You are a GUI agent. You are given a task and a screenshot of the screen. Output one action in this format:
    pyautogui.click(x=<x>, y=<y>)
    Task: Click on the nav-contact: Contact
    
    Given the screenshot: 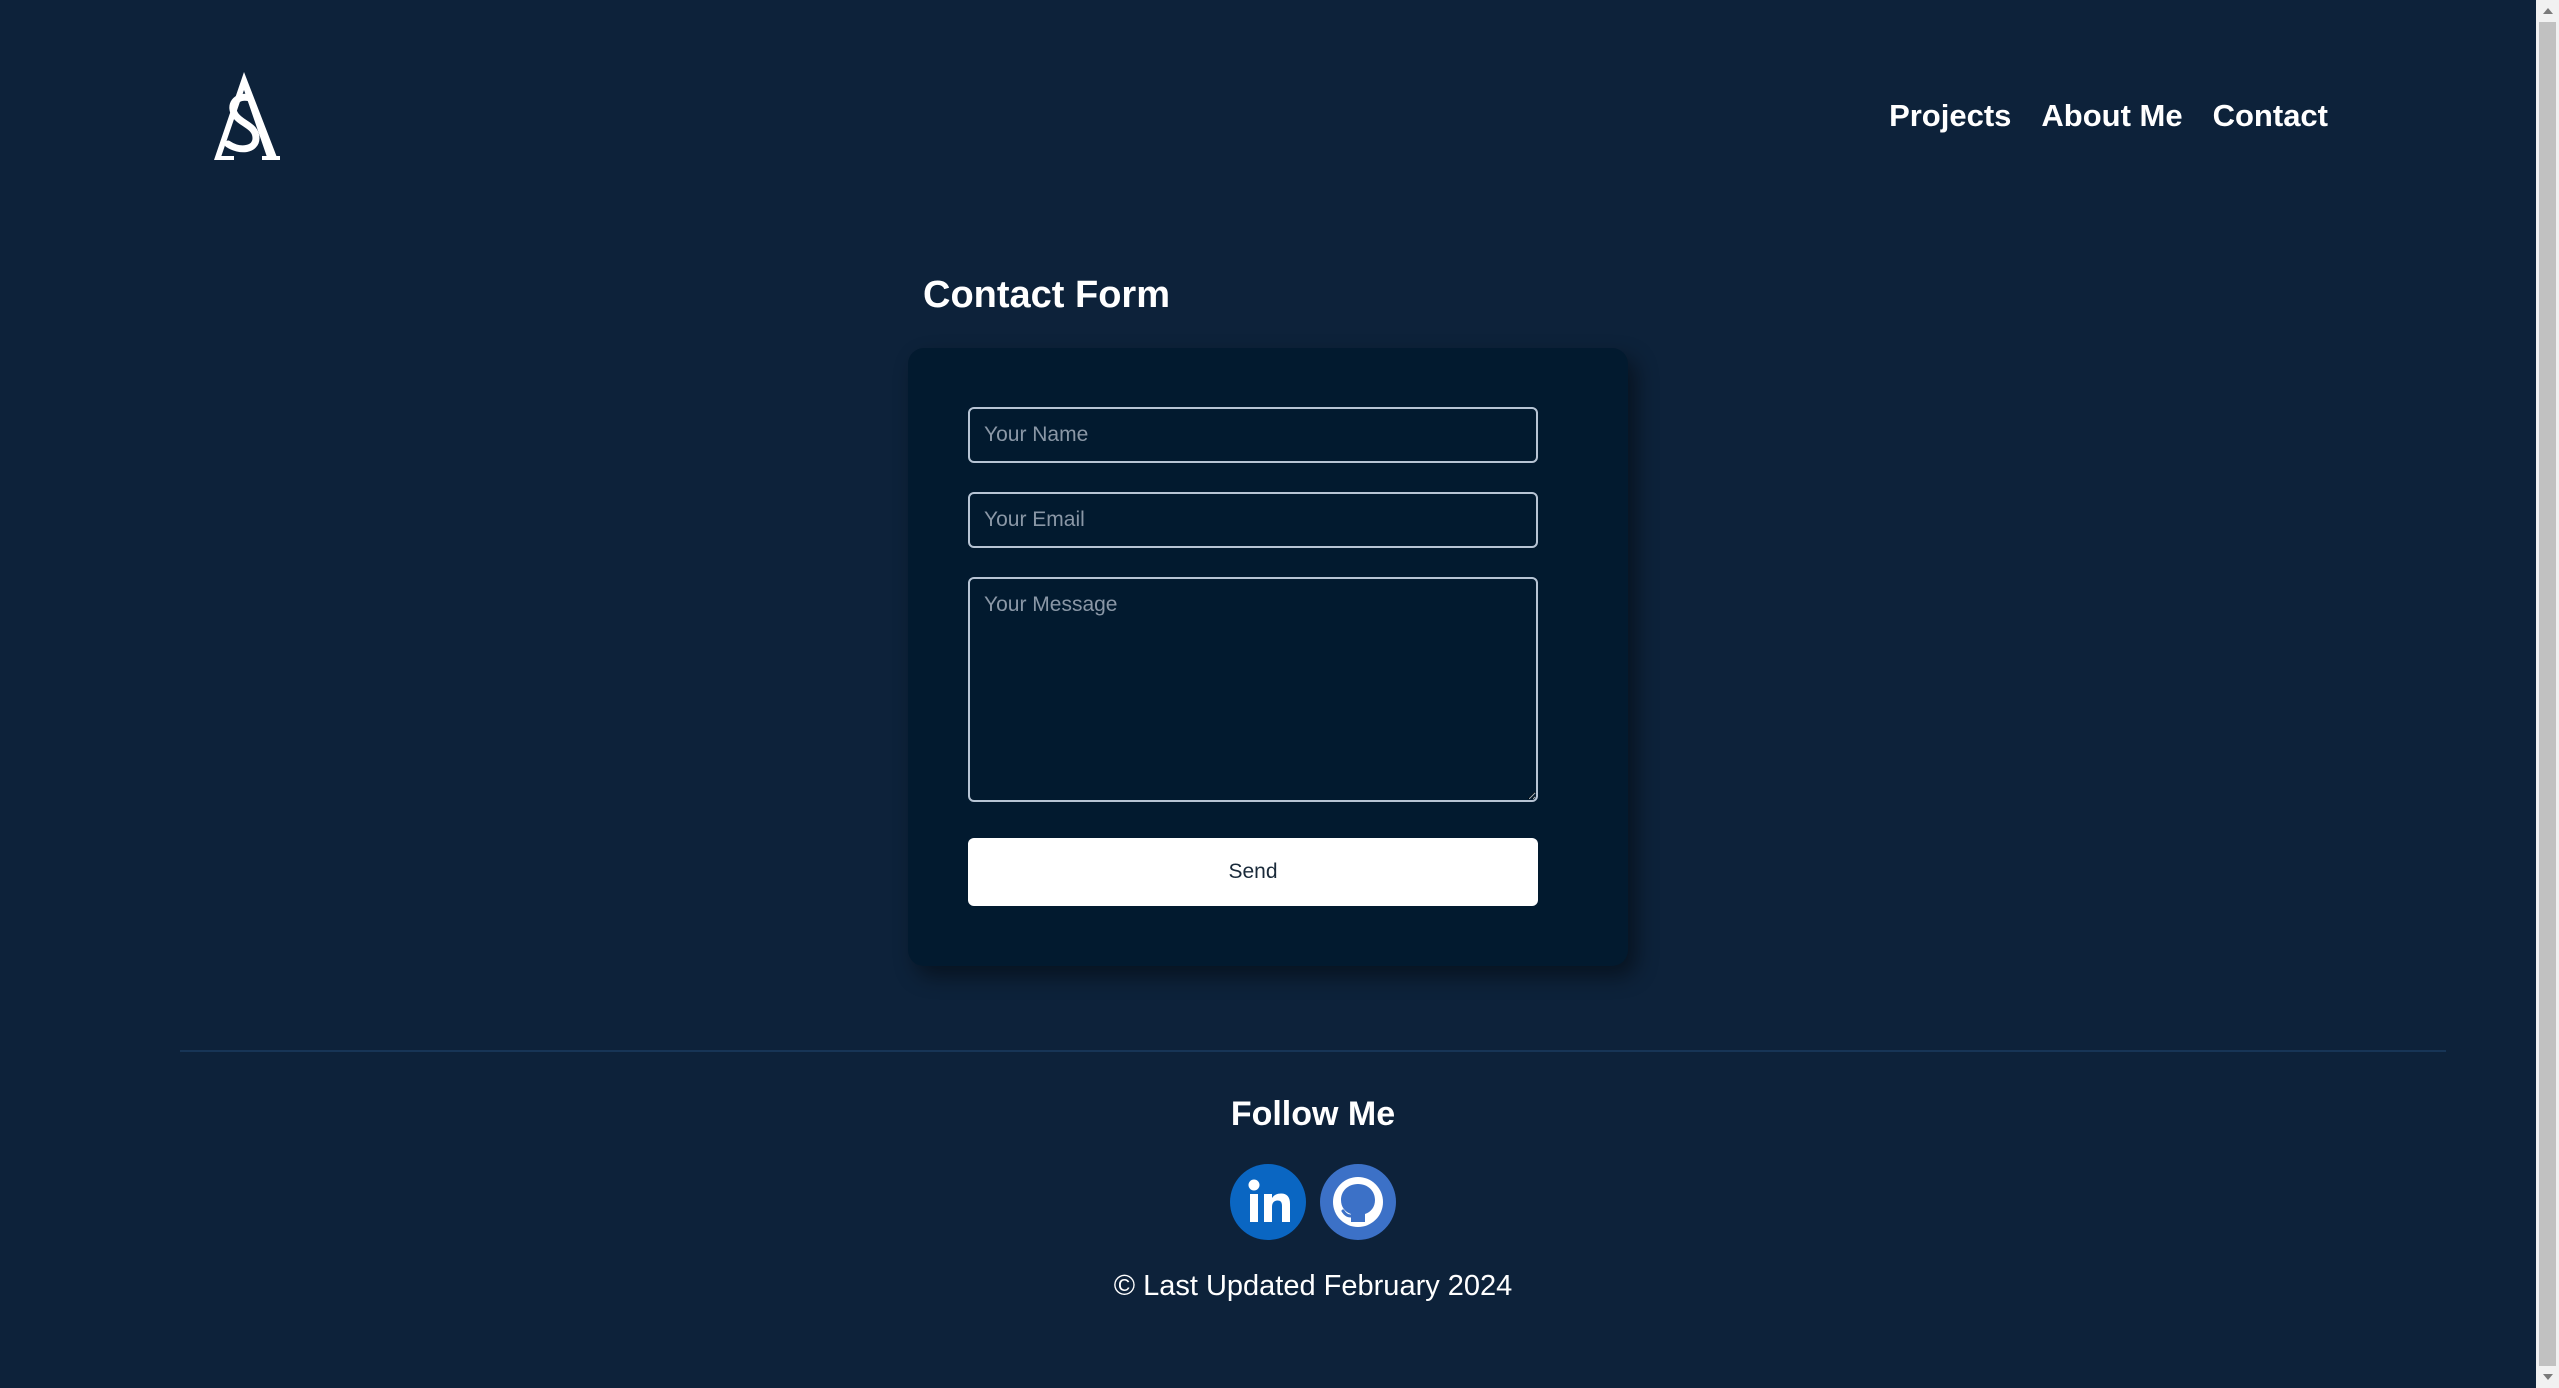 What is the action you would take?
    pyautogui.click(x=2270, y=116)
    